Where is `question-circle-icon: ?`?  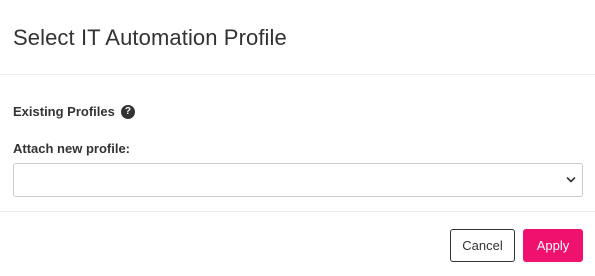 question-circle-icon: ? is located at coordinates (127, 111).